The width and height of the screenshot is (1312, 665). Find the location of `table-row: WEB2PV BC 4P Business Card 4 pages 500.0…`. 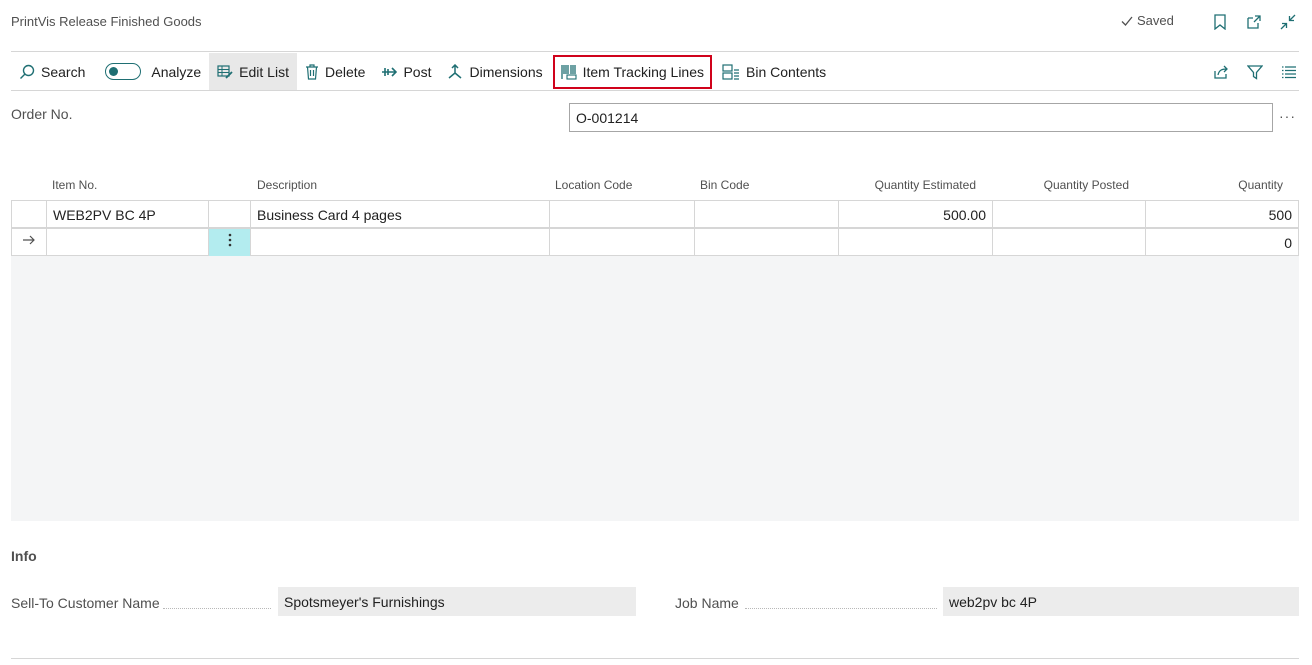

table-row: WEB2PV BC 4P Business Card 4 pages 500.0… is located at coordinates (655, 214).